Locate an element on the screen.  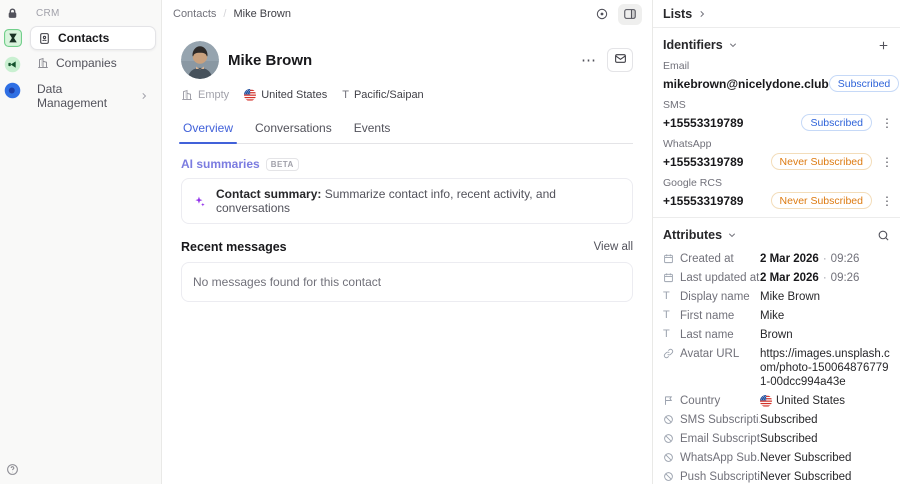
breadcrumb-current: Mike Brown is located at coordinates (262, 14).